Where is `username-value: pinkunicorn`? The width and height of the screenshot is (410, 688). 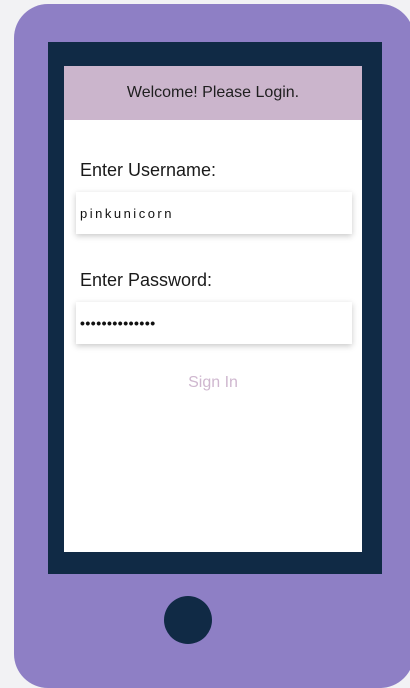 username-value: pinkunicorn is located at coordinates (127, 213).